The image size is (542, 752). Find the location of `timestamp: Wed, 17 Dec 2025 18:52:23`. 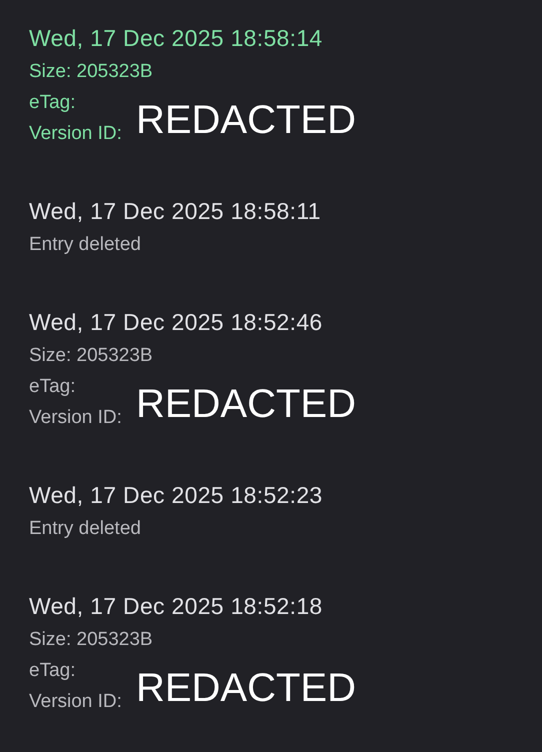

timestamp: Wed, 17 Dec 2025 18:52:23 is located at coordinates (176, 495).